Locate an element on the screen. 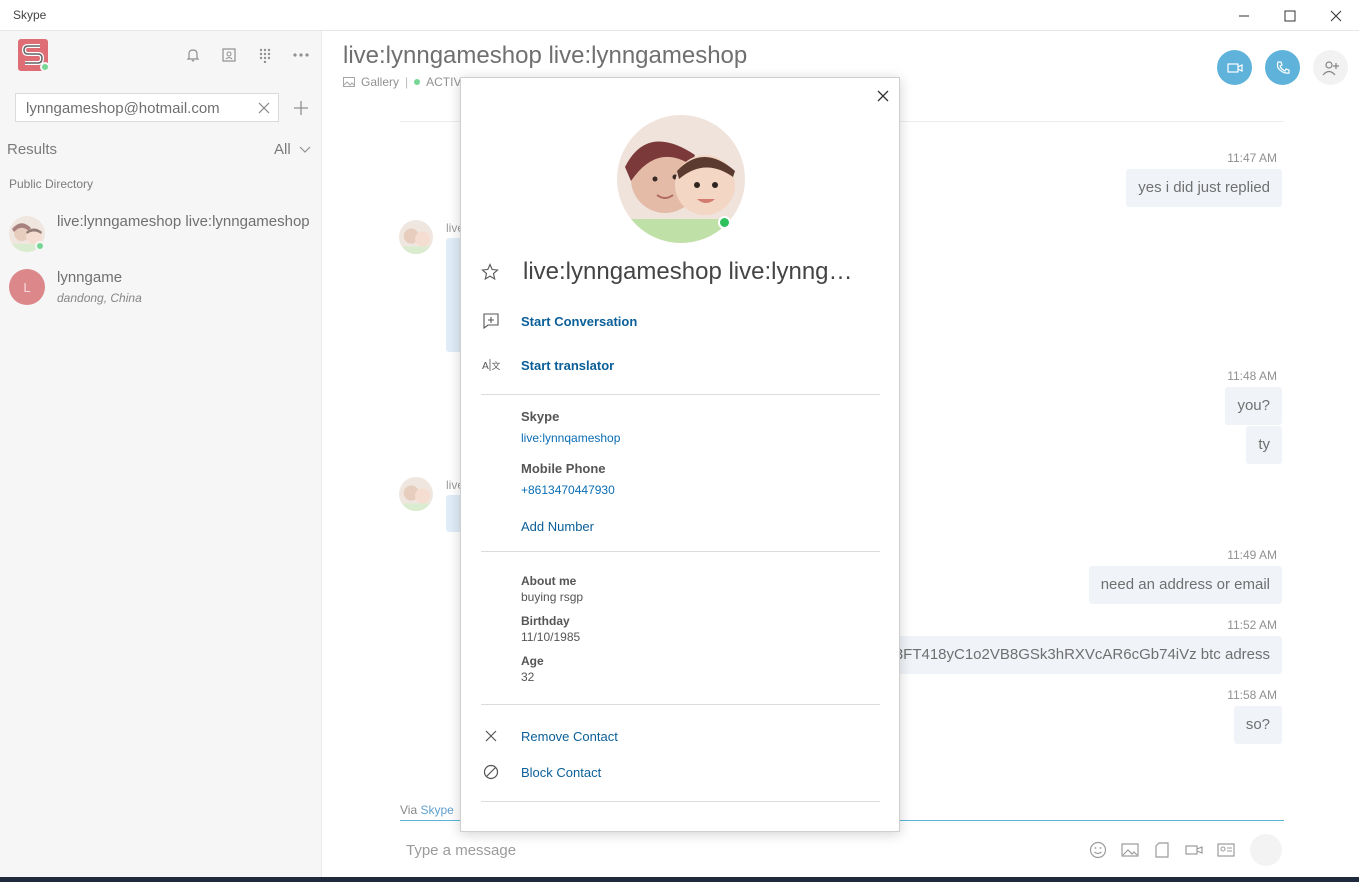  age-label: Age is located at coordinates (532, 661).